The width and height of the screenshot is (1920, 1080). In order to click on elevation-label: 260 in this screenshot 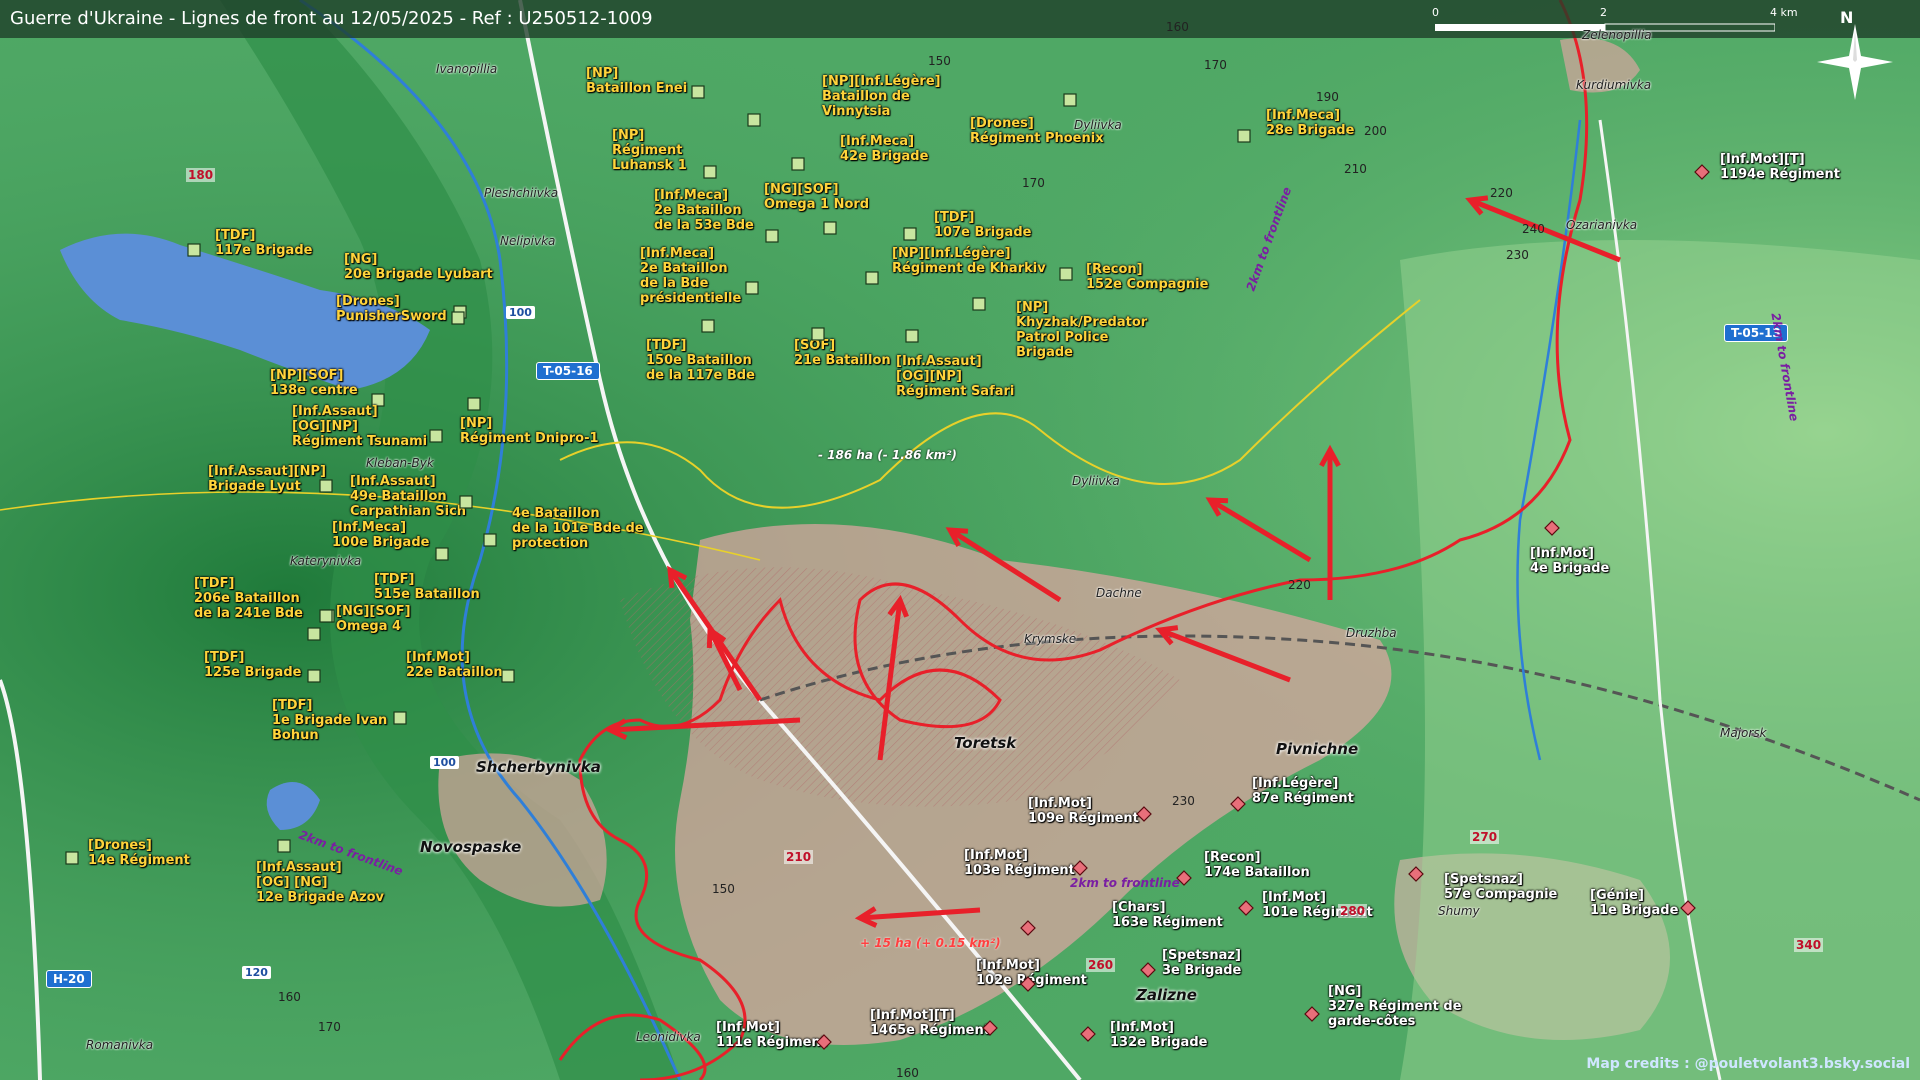, I will do `click(1101, 965)`.